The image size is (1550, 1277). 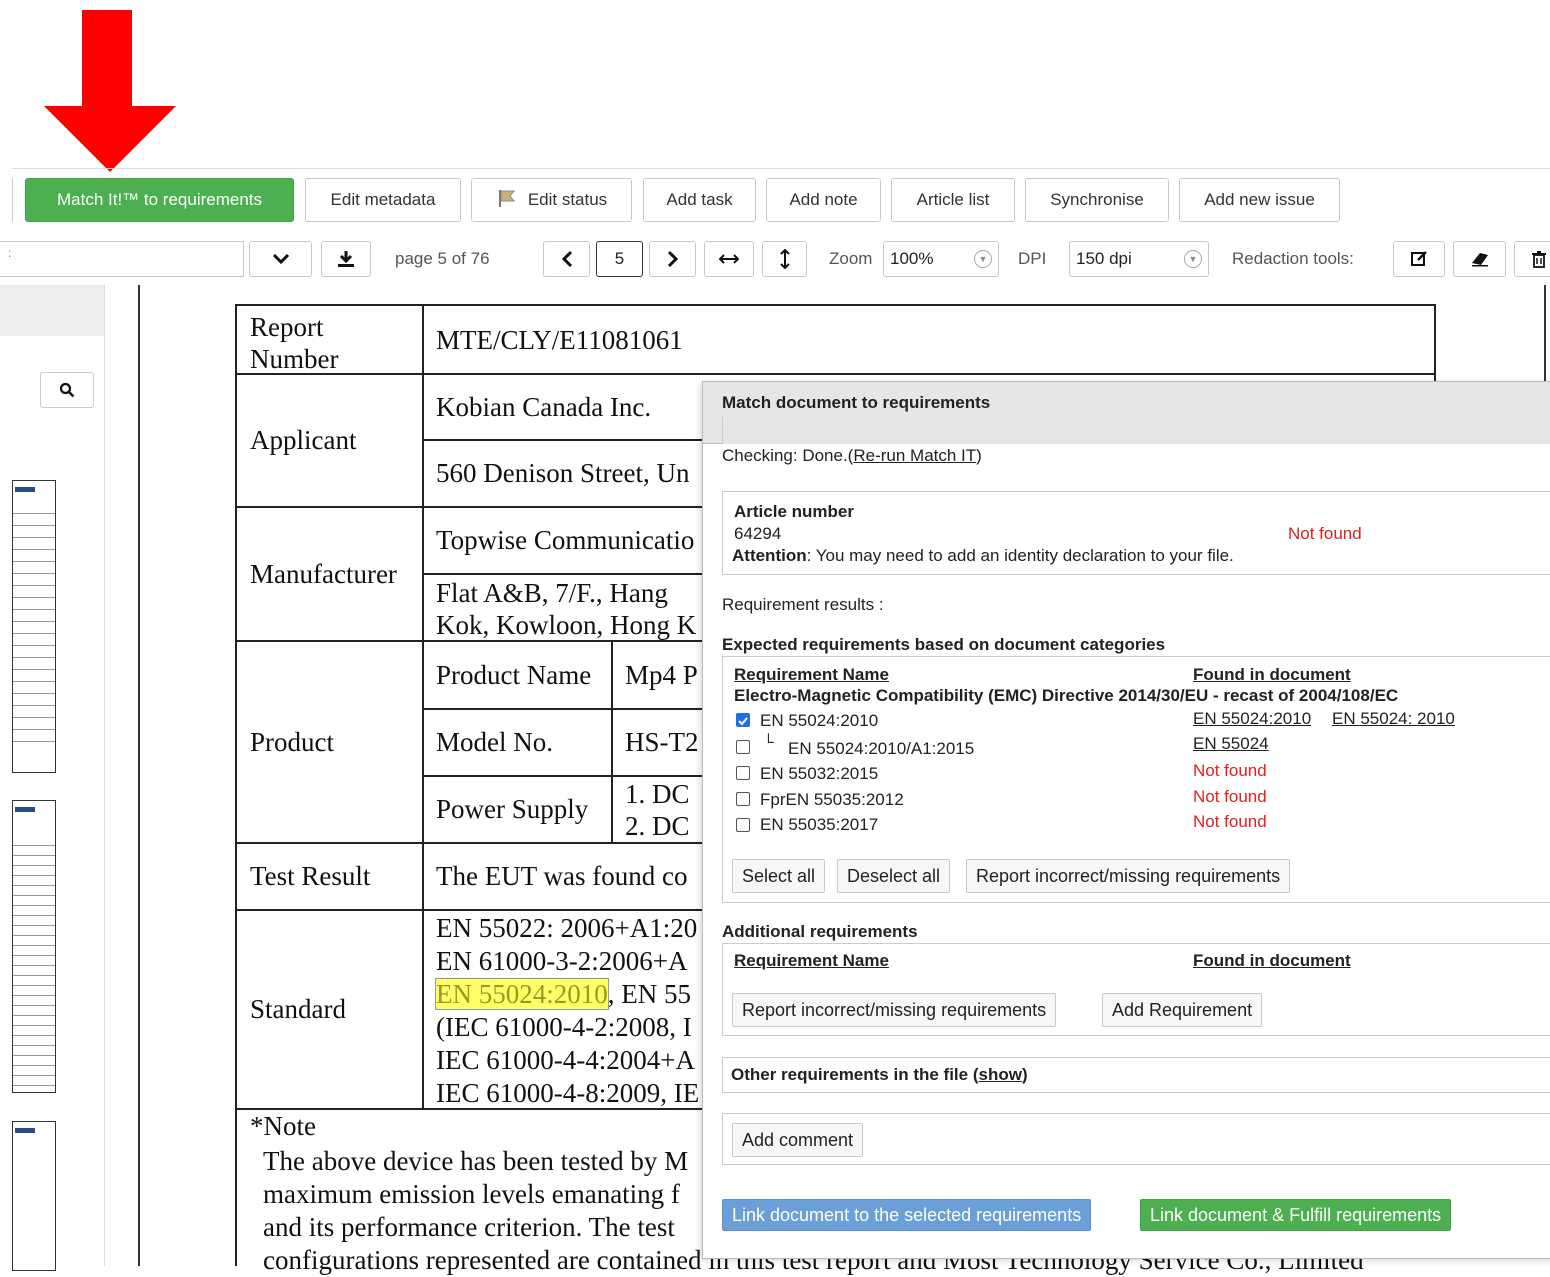 I want to click on show-other-link: show, so click(x=1000, y=1074).